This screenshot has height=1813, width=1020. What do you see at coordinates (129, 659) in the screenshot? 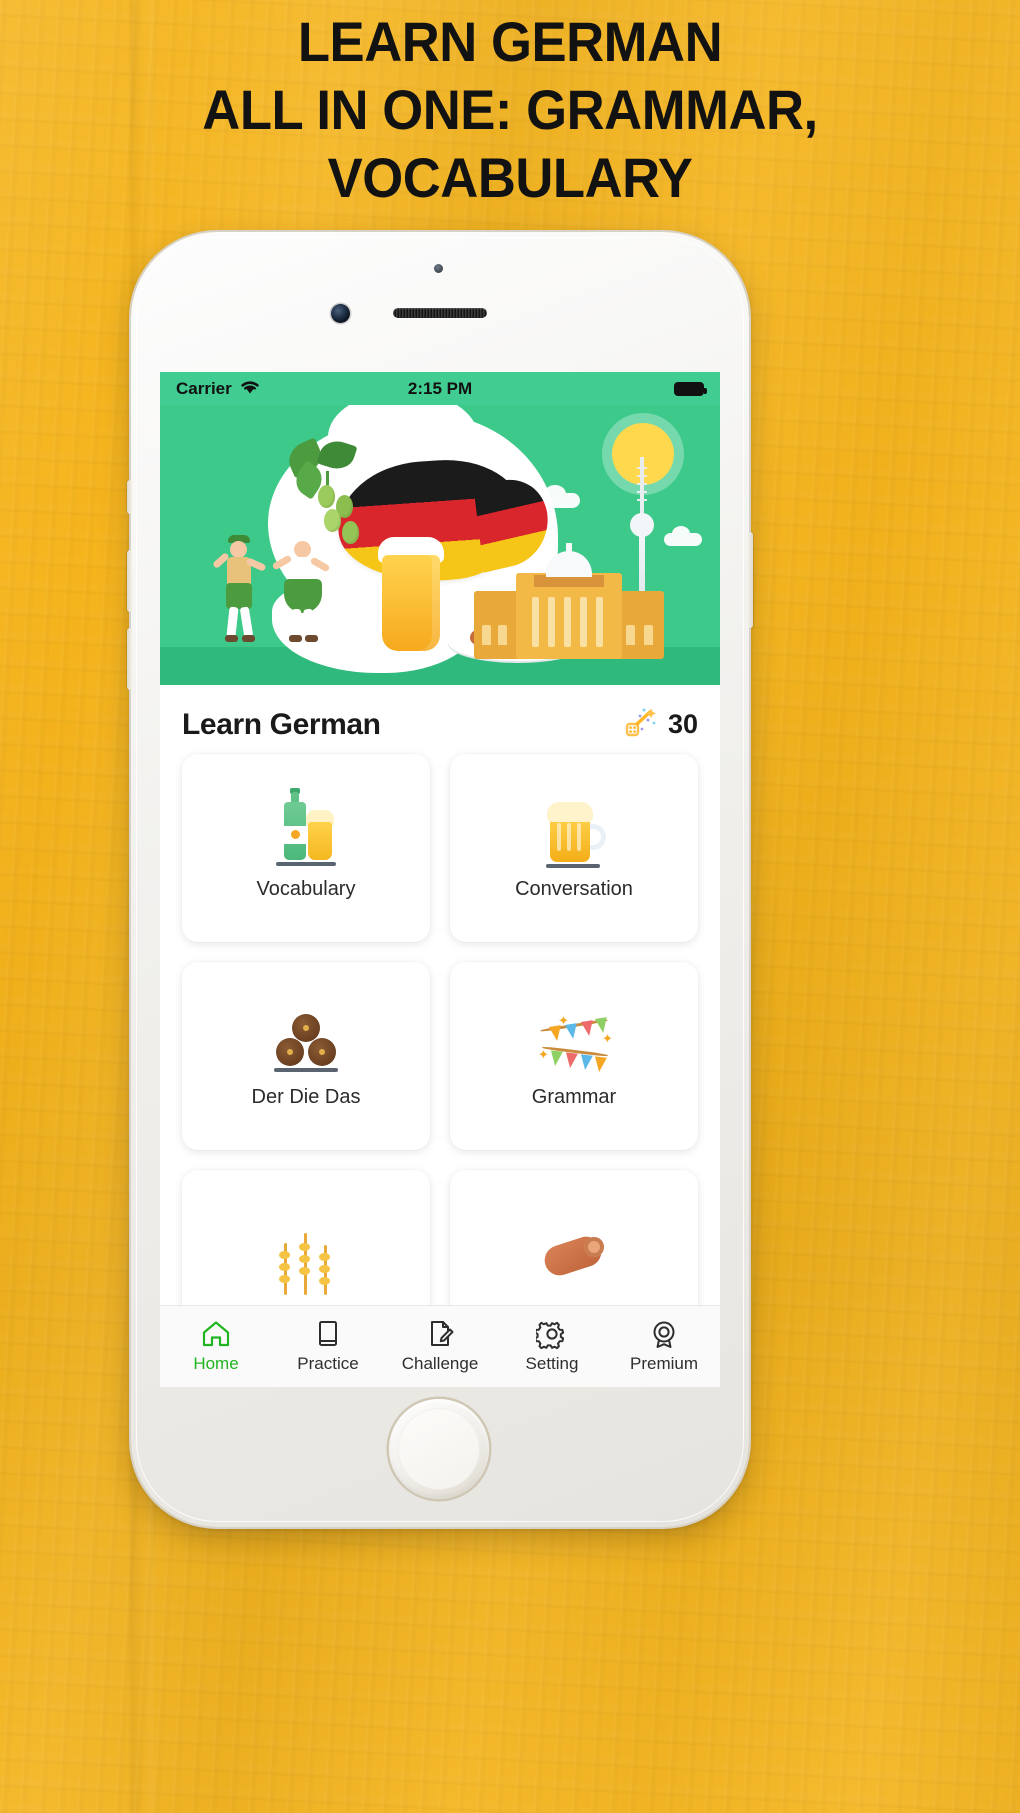
I see `phone-volume-down-button` at bounding box center [129, 659].